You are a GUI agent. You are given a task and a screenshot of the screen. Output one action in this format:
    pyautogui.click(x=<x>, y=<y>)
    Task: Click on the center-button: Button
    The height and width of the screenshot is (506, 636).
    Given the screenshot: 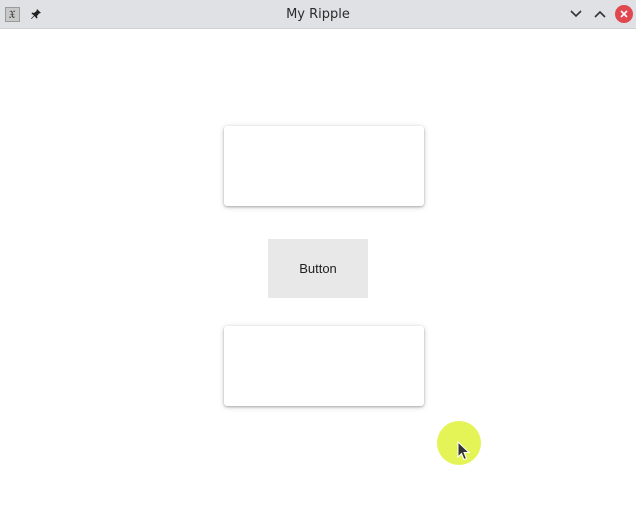 What is the action you would take?
    pyautogui.click(x=318, y=268)
    